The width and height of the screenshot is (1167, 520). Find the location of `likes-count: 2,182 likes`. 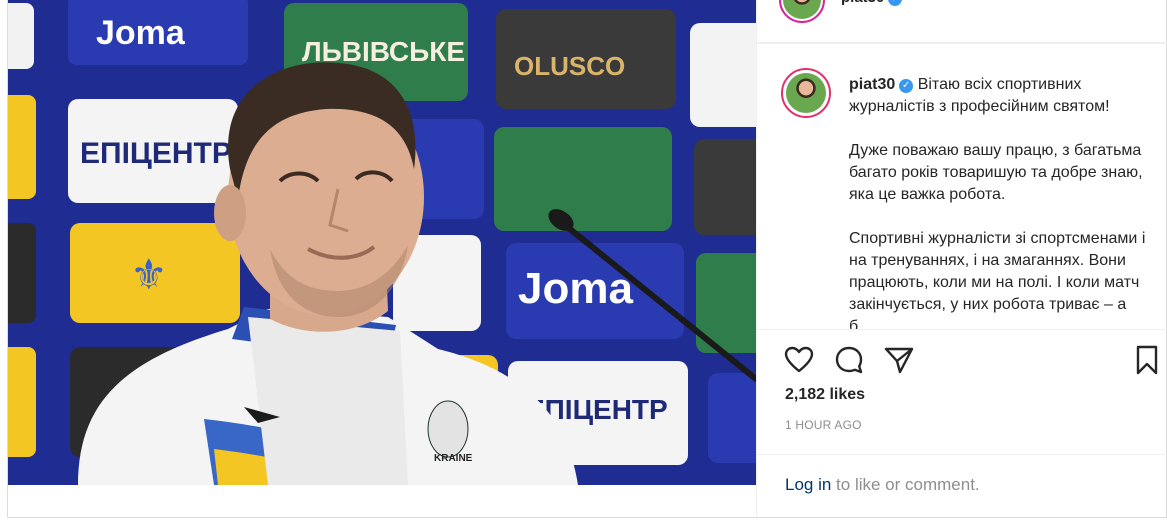

likes-count: 2,182 likes is located at coordinates (825, 395).